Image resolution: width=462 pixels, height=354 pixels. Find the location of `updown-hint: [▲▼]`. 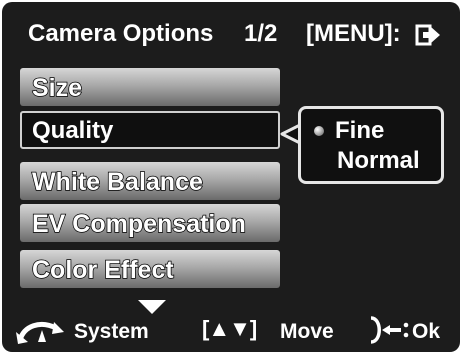

updown-hint: [▲▼] is located at coordinates (229, 328).